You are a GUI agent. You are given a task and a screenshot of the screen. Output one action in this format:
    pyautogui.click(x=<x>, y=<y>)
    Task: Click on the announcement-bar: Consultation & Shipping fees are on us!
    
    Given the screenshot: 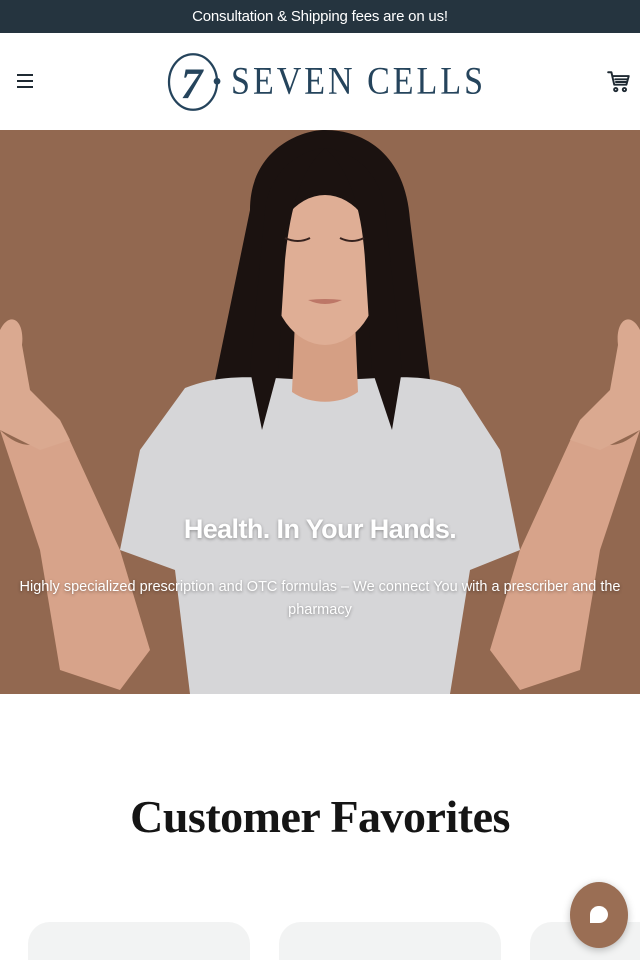 What is the action you would take?
    pyautogui.click(x=320, y=16)
    